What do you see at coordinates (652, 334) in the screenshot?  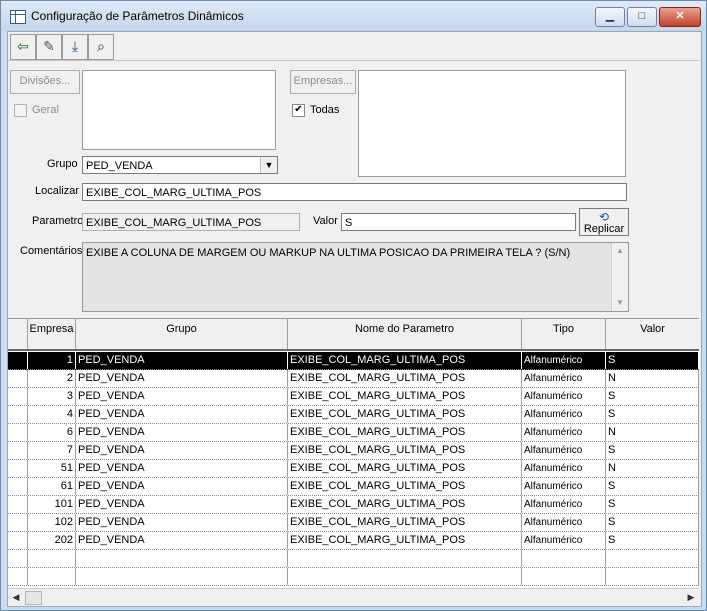 I see `column-header-valor: Valor` at bounding box center [652, 334].